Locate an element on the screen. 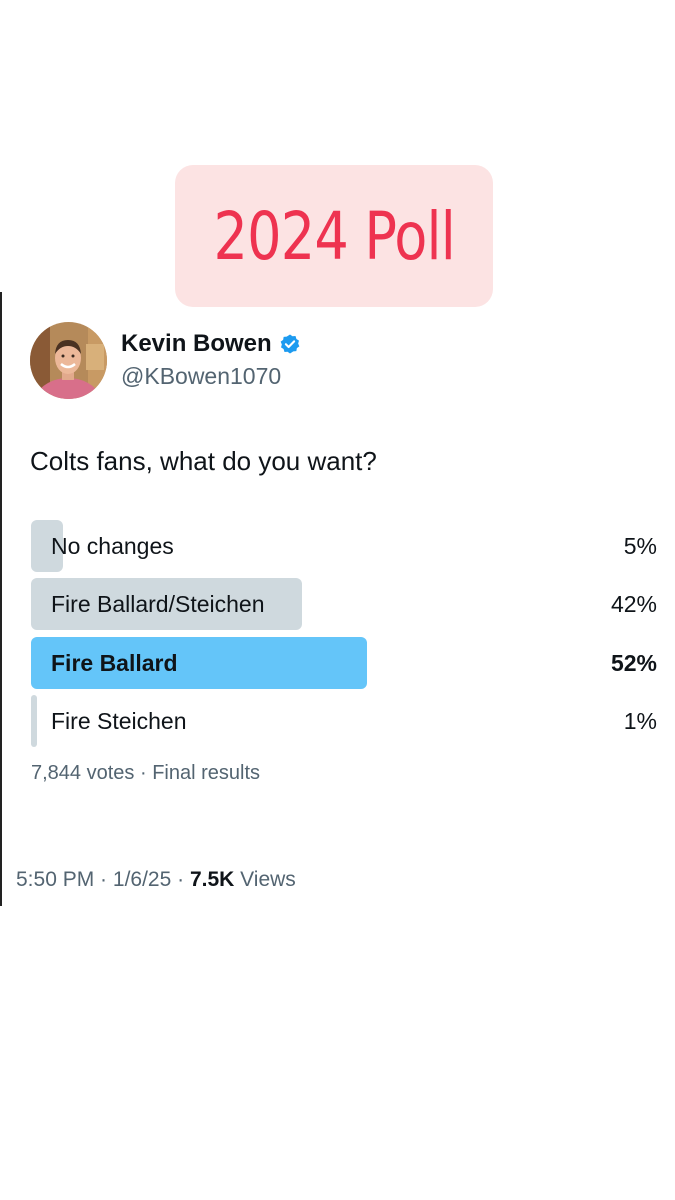  poll-option-label: Fire Steichen is located at coordinates (119, 721).